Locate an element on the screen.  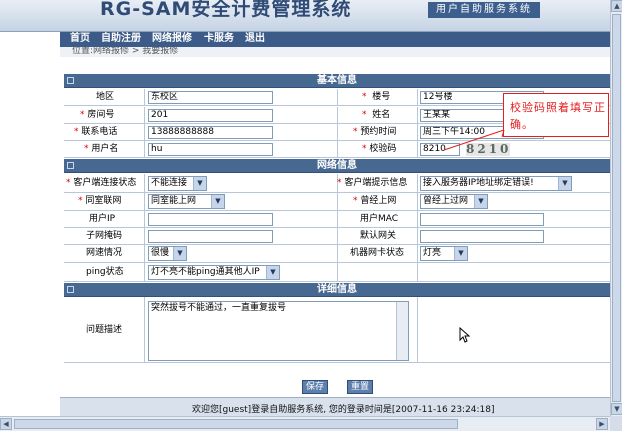
problem-text: 突然拔号不能通过，一直重复拔号 is located at coordinates (219, 308).